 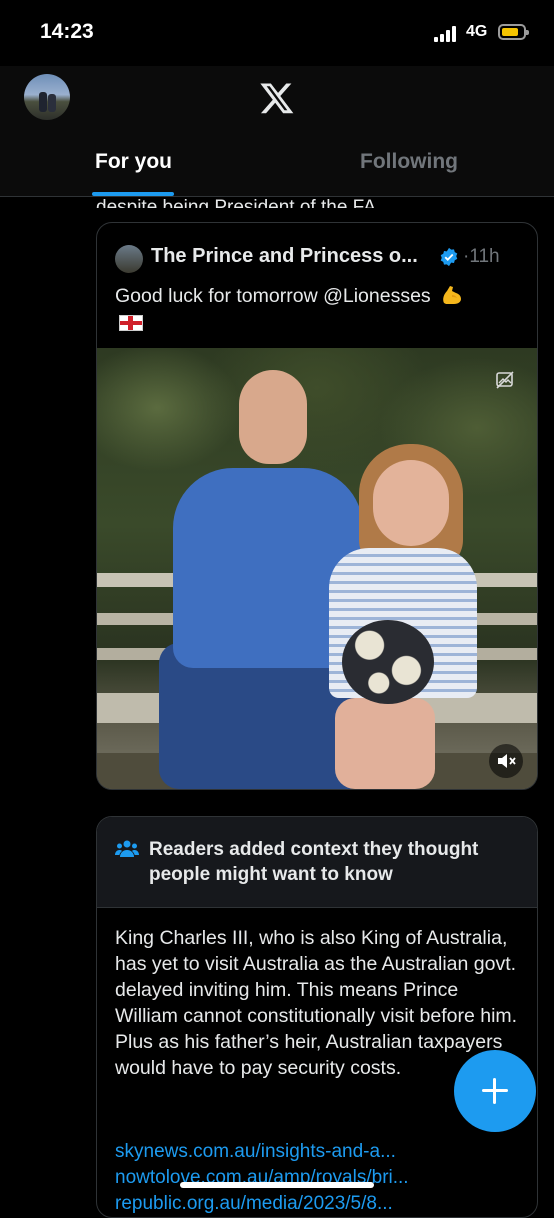 I want to click on quoted-post-text: Good luck for tomorrow @Lionesses, so click(x=320, y=296).